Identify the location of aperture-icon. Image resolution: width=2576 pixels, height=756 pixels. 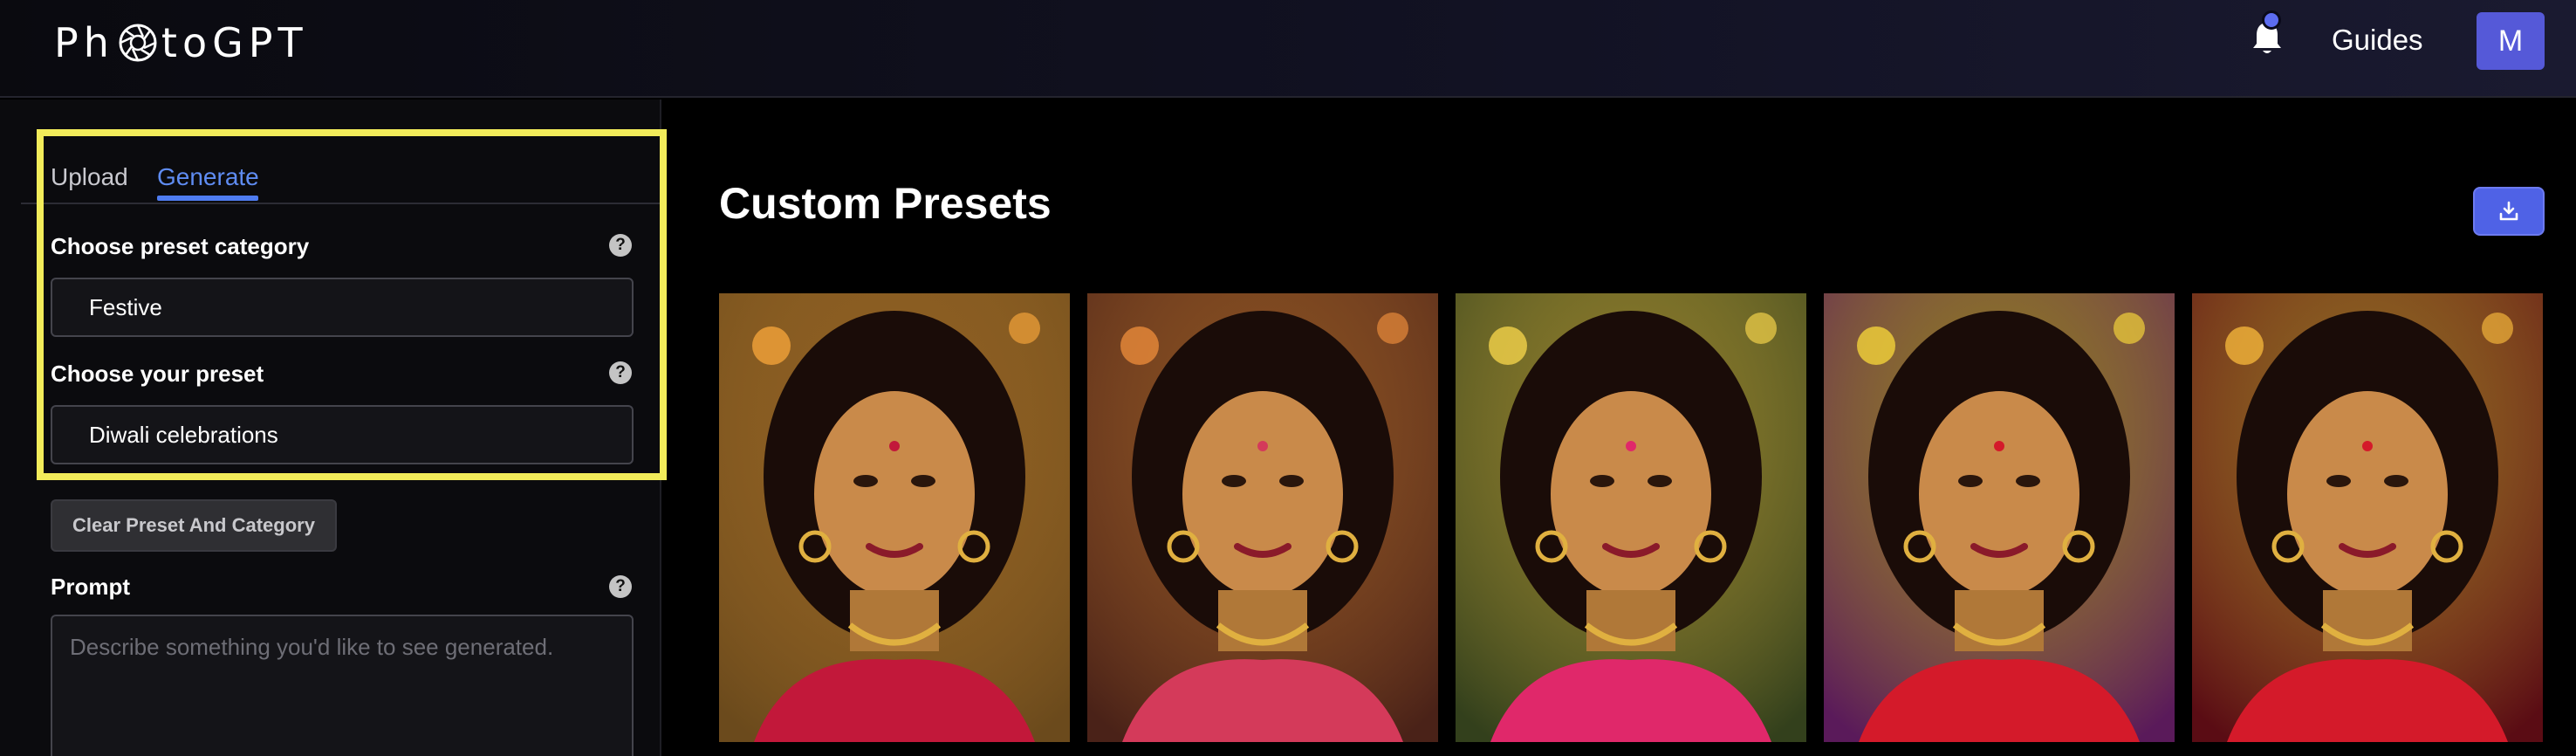
(138, 43).